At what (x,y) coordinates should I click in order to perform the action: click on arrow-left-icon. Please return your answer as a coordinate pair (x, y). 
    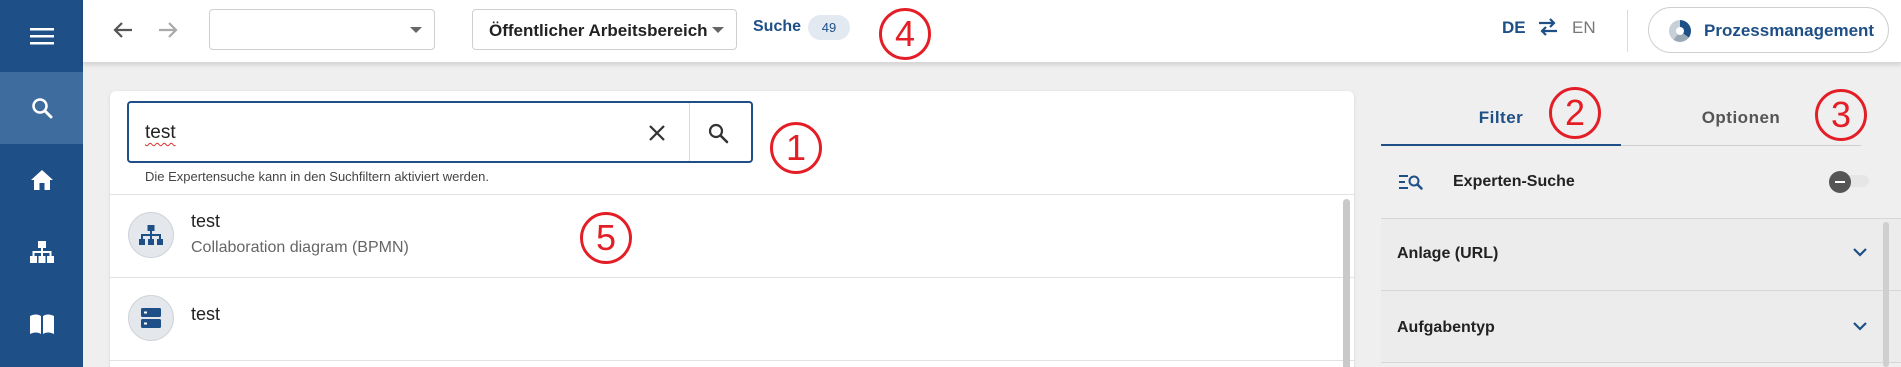
    Looking at the image, I should click on (122, 30).